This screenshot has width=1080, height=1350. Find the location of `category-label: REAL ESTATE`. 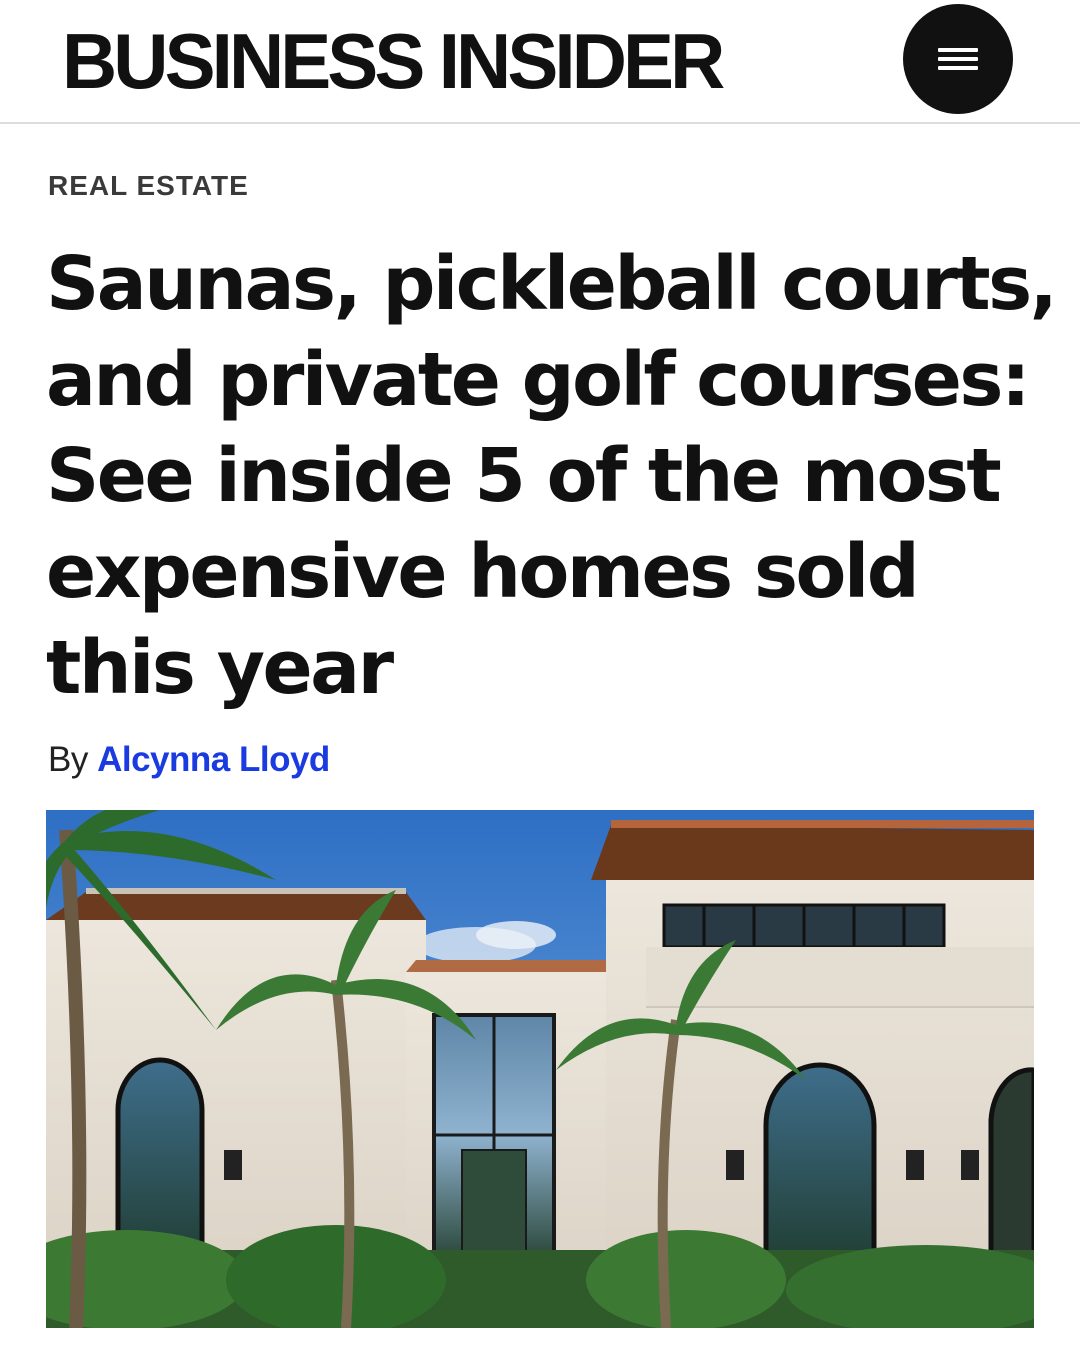

category-label: REAL ESTATE is located at coordinates (148, 186).